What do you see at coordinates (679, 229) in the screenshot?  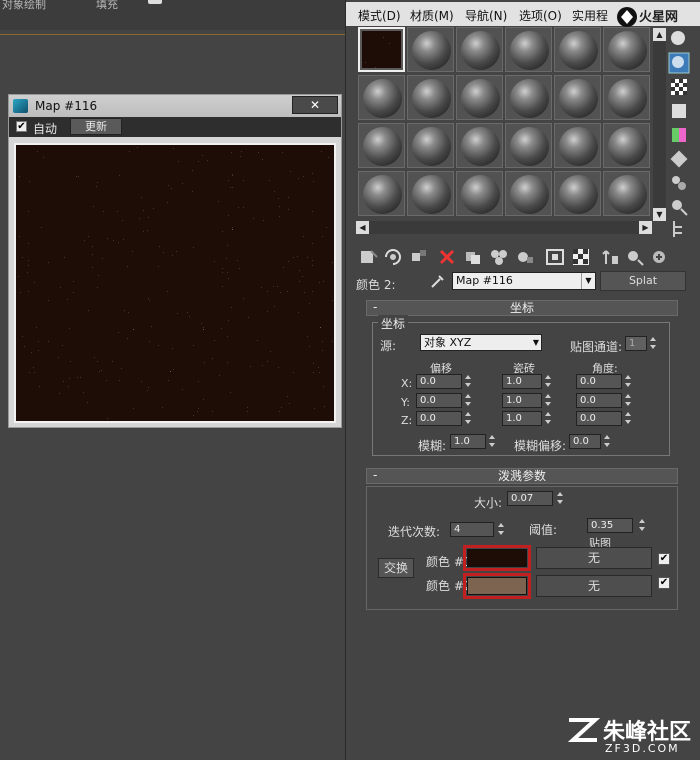 I see `material-map-navigator-icon` at bounding box center [679, 229].